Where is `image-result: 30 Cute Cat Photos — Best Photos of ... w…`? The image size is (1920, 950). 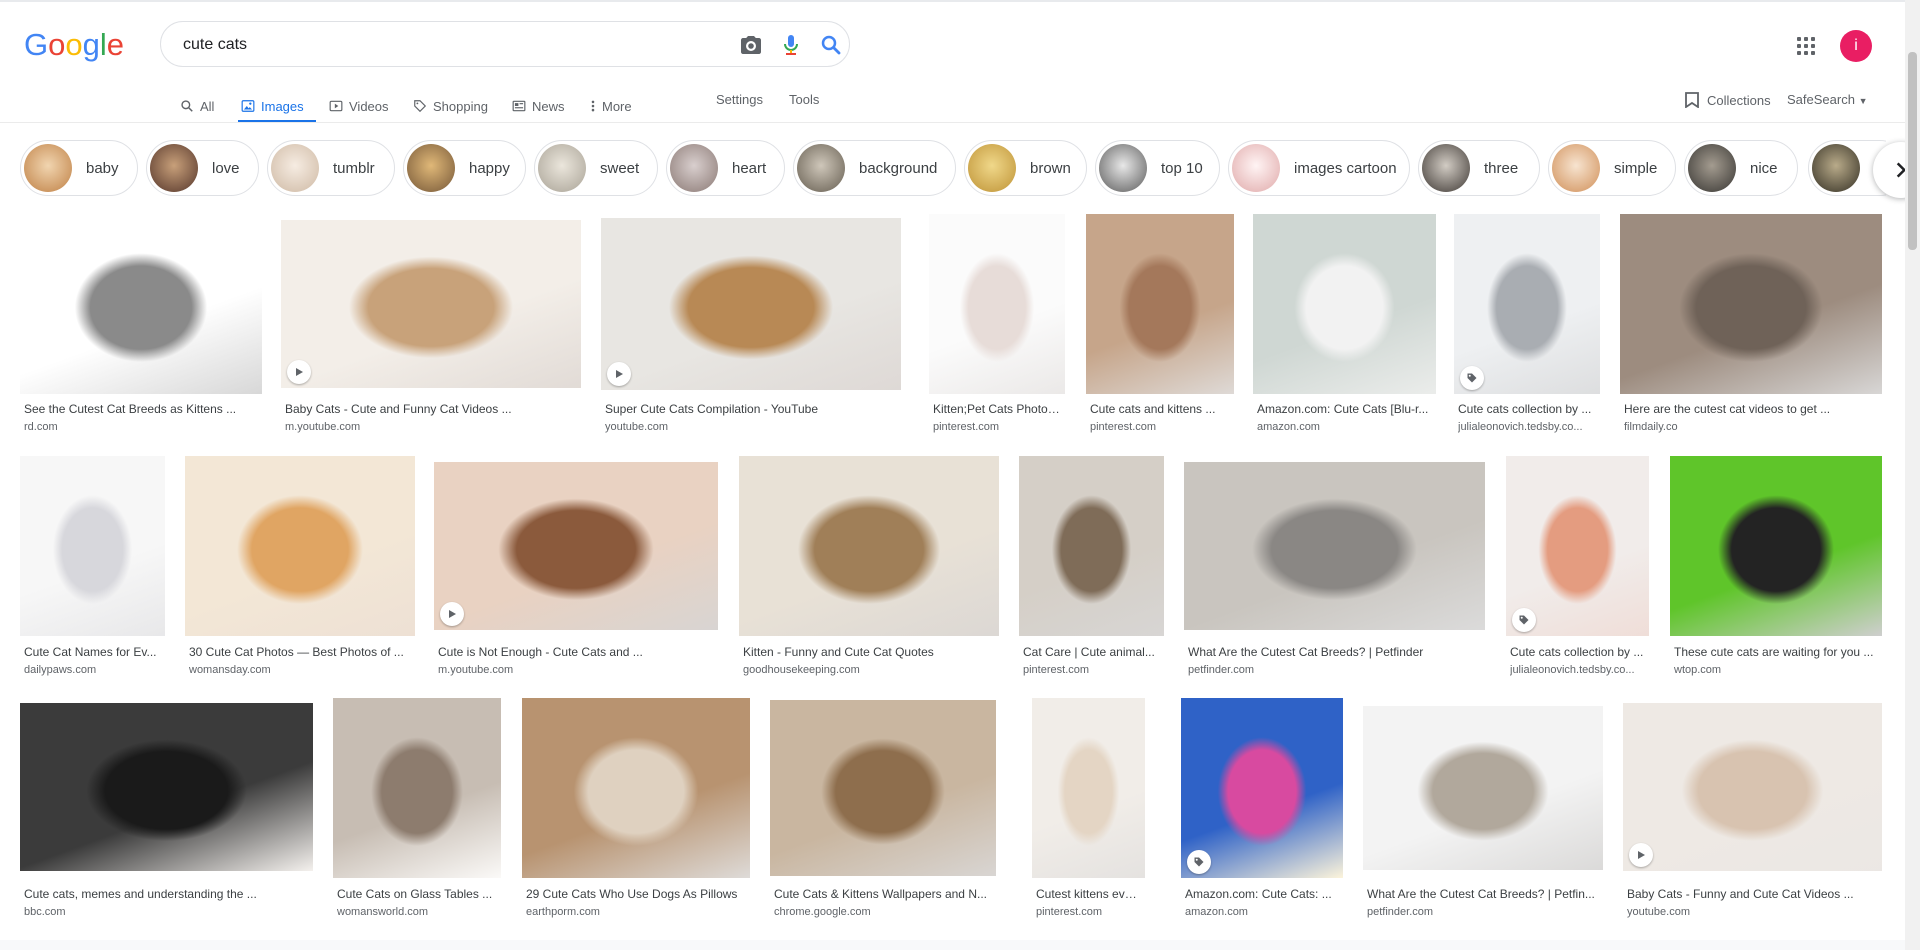
image-result: 30 Cute Cat Photos — Best Photos of ... w… is located at coordinates (300, 568).